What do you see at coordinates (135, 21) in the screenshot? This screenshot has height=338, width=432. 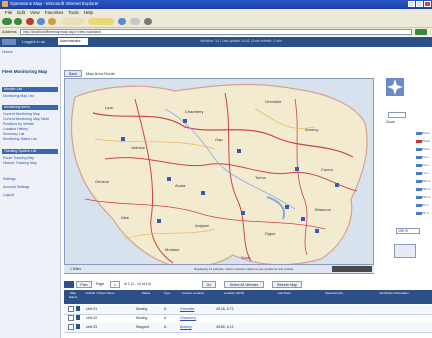 I see `mail-icon` at bounding box center [135, 21].